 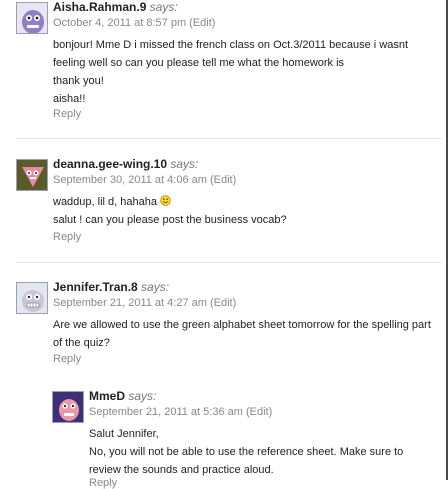 I want to click on comment-text-line: of the quiz?, so click(x=81, y=343).